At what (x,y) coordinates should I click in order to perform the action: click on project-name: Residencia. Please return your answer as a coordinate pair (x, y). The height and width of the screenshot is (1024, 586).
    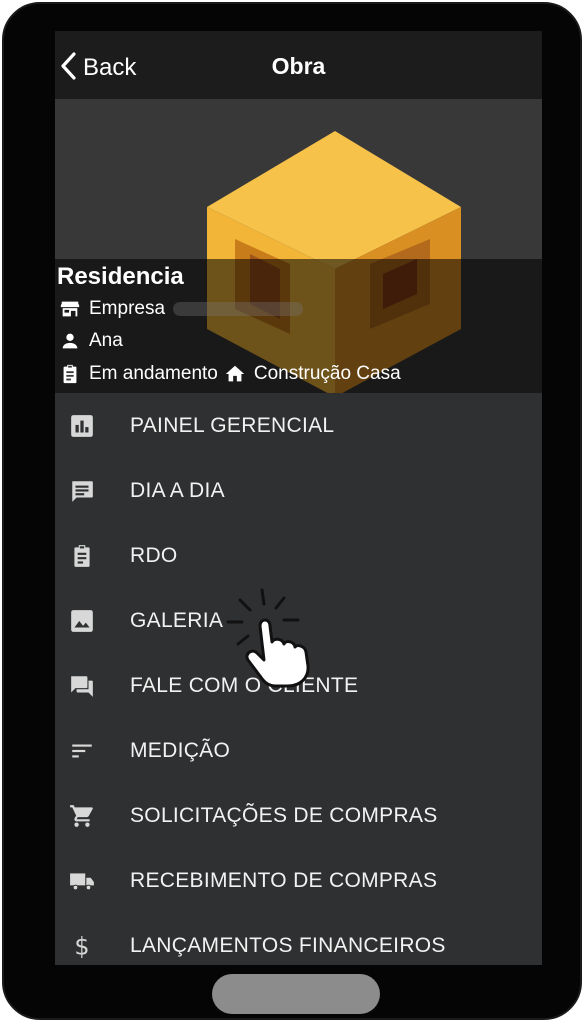
    Looking at the image, I should click on (120, 276).